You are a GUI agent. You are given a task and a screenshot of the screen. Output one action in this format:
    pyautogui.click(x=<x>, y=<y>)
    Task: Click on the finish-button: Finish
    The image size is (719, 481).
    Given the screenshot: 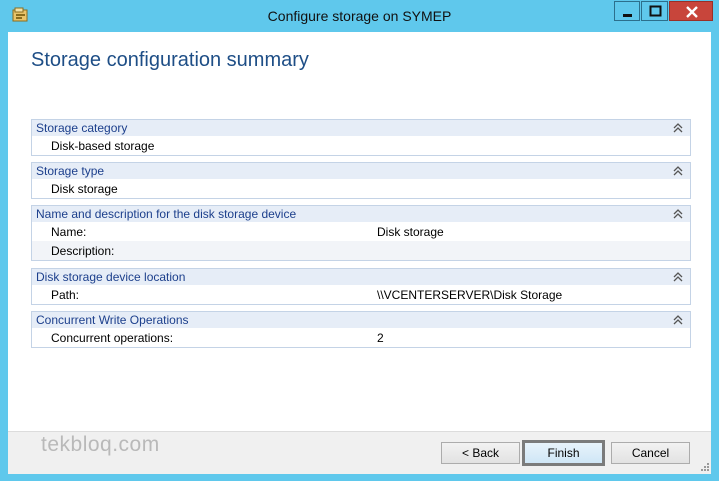 What is the action you would take?
    pyautogui.click(x=563, y=453)
    